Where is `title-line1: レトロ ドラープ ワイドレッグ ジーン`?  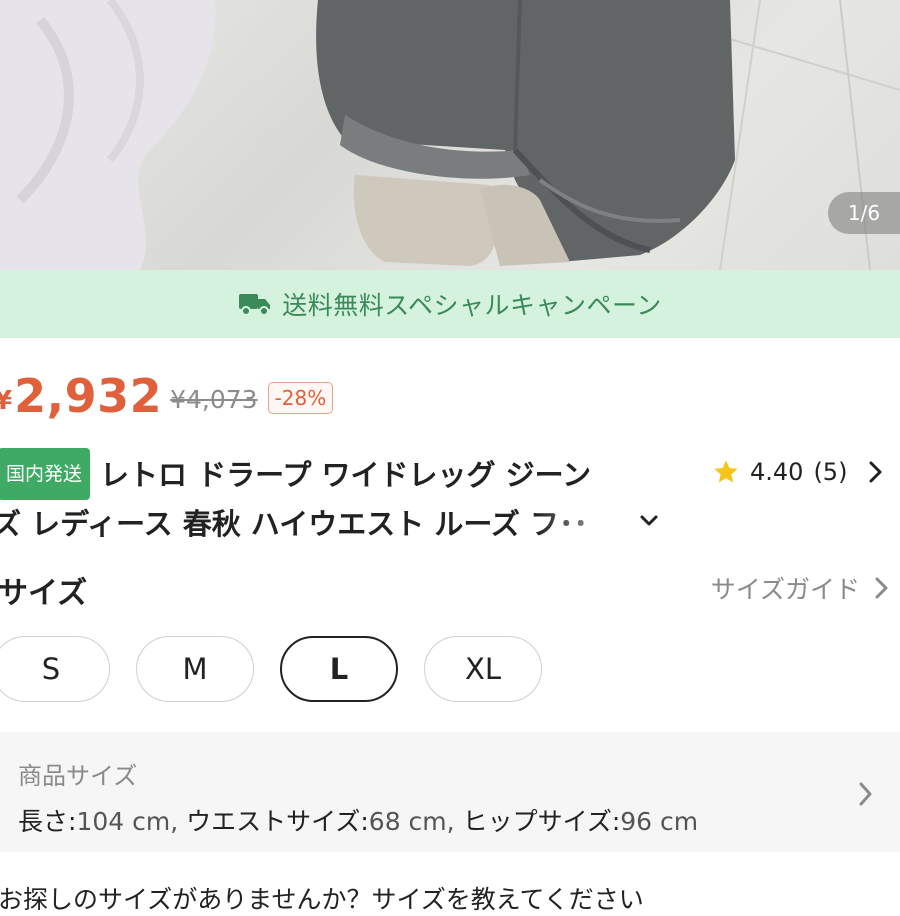
title-line1: レトロ ドラープ ワイドレッグ ジーン is located at coordinates (346, 475).